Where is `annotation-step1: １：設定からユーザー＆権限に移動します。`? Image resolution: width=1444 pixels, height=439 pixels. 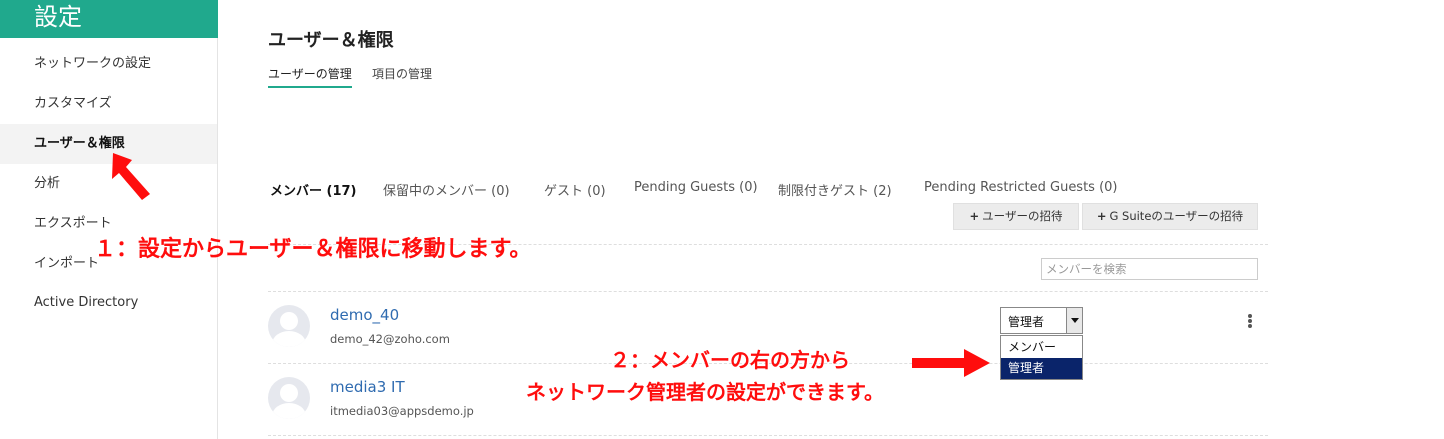
annotation-step1: １：設定からユーザー＆権限に移動します。 is located at coordinates (313, 249).